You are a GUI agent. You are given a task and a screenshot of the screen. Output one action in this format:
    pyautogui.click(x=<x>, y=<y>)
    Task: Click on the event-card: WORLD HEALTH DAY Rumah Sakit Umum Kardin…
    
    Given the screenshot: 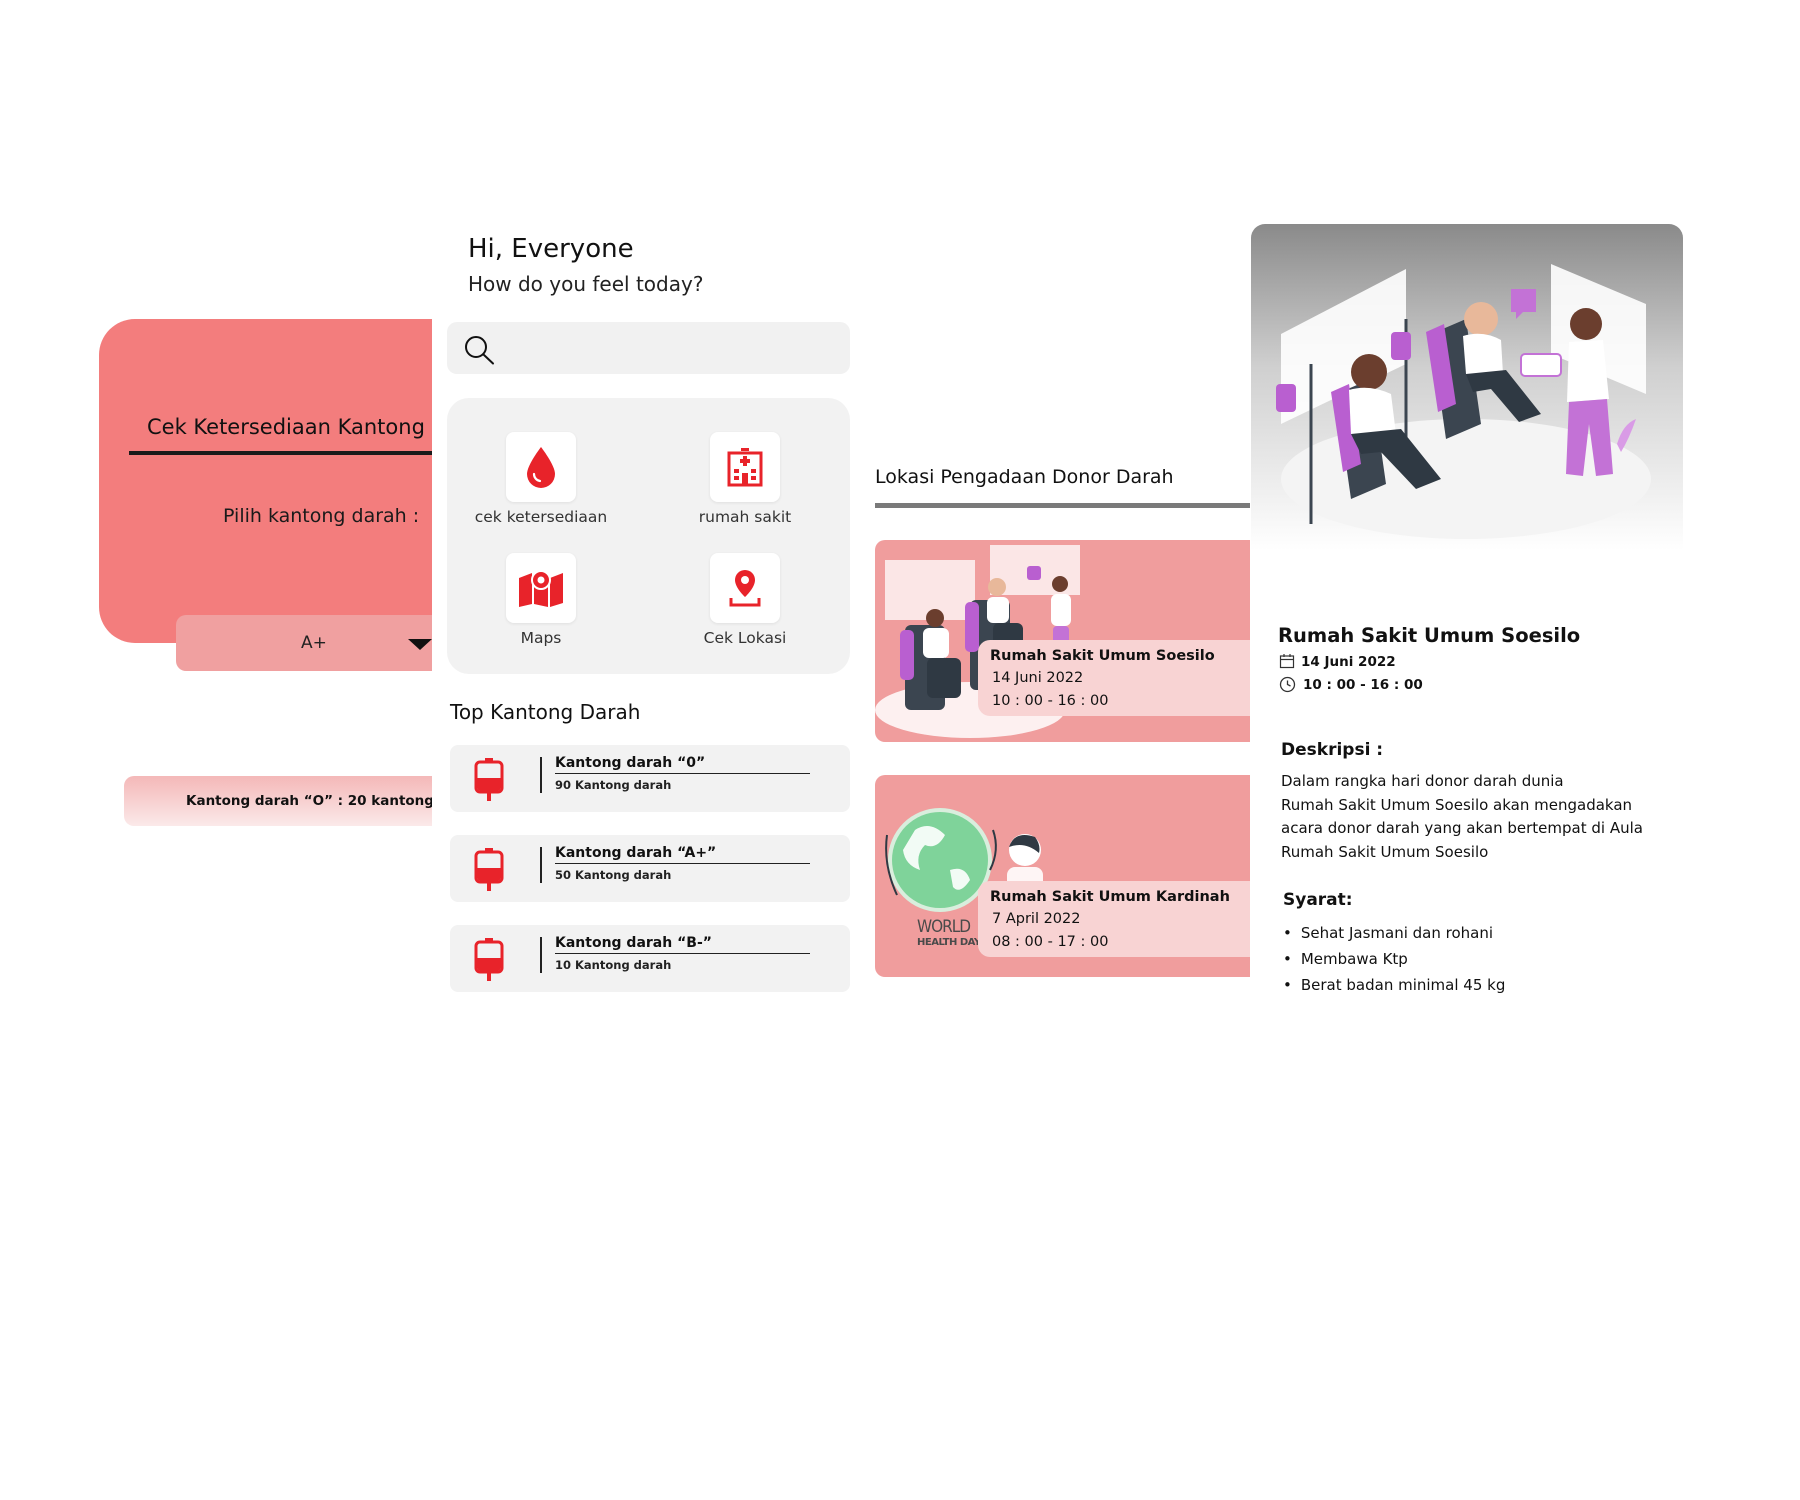 What is the action you would take?
    pyautogui.click(x=1062, y=876)
    